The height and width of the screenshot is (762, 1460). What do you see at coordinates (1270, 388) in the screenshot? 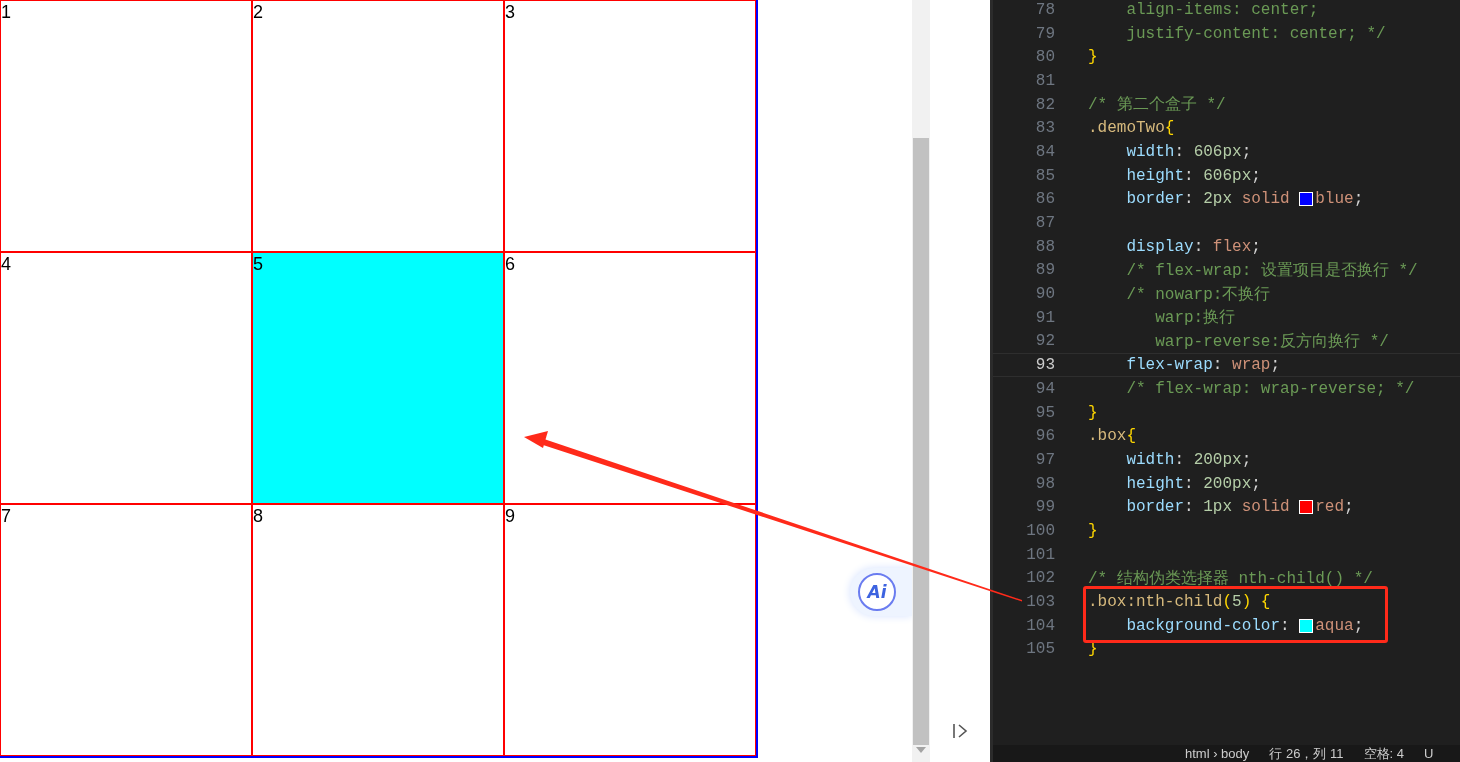
I see `code-text: /* flex-wrap: wrap-reverse; */` at bounding box center [1270, 388].